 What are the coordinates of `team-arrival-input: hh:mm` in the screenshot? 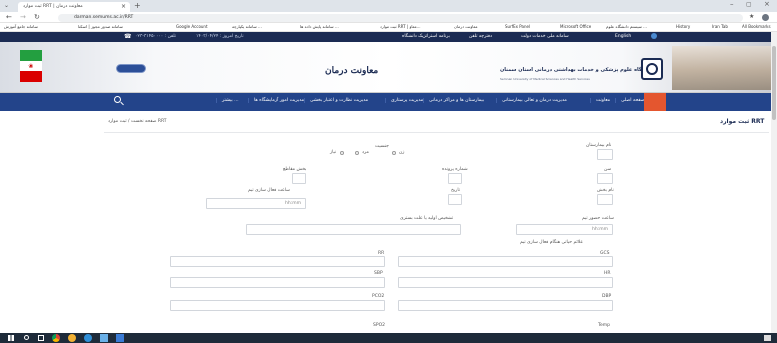 It's located at (564, 229).